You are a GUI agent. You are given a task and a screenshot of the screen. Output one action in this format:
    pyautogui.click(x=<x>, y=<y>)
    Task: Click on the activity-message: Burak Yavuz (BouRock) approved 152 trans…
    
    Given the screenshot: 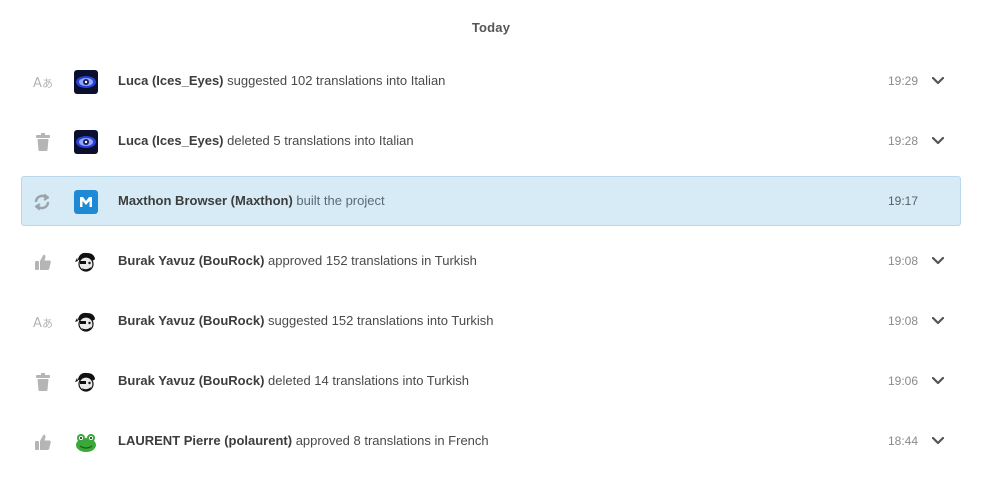 What is the action you would take?
    pyautogui.click(x=297, y=260)
    